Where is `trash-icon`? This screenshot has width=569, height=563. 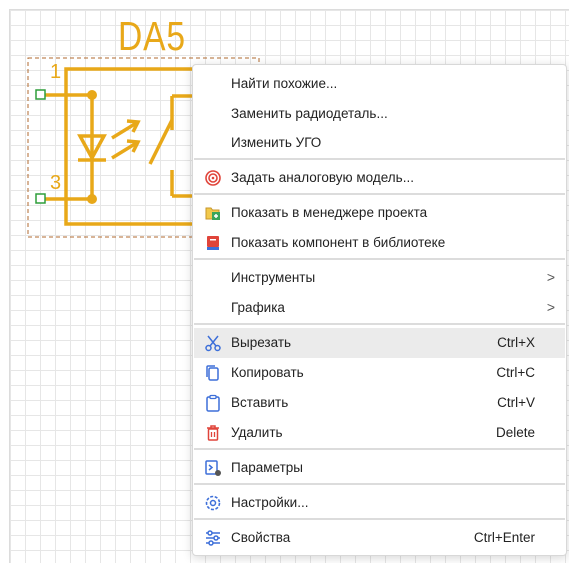
trash-icon is located at coordinates (213, 433).